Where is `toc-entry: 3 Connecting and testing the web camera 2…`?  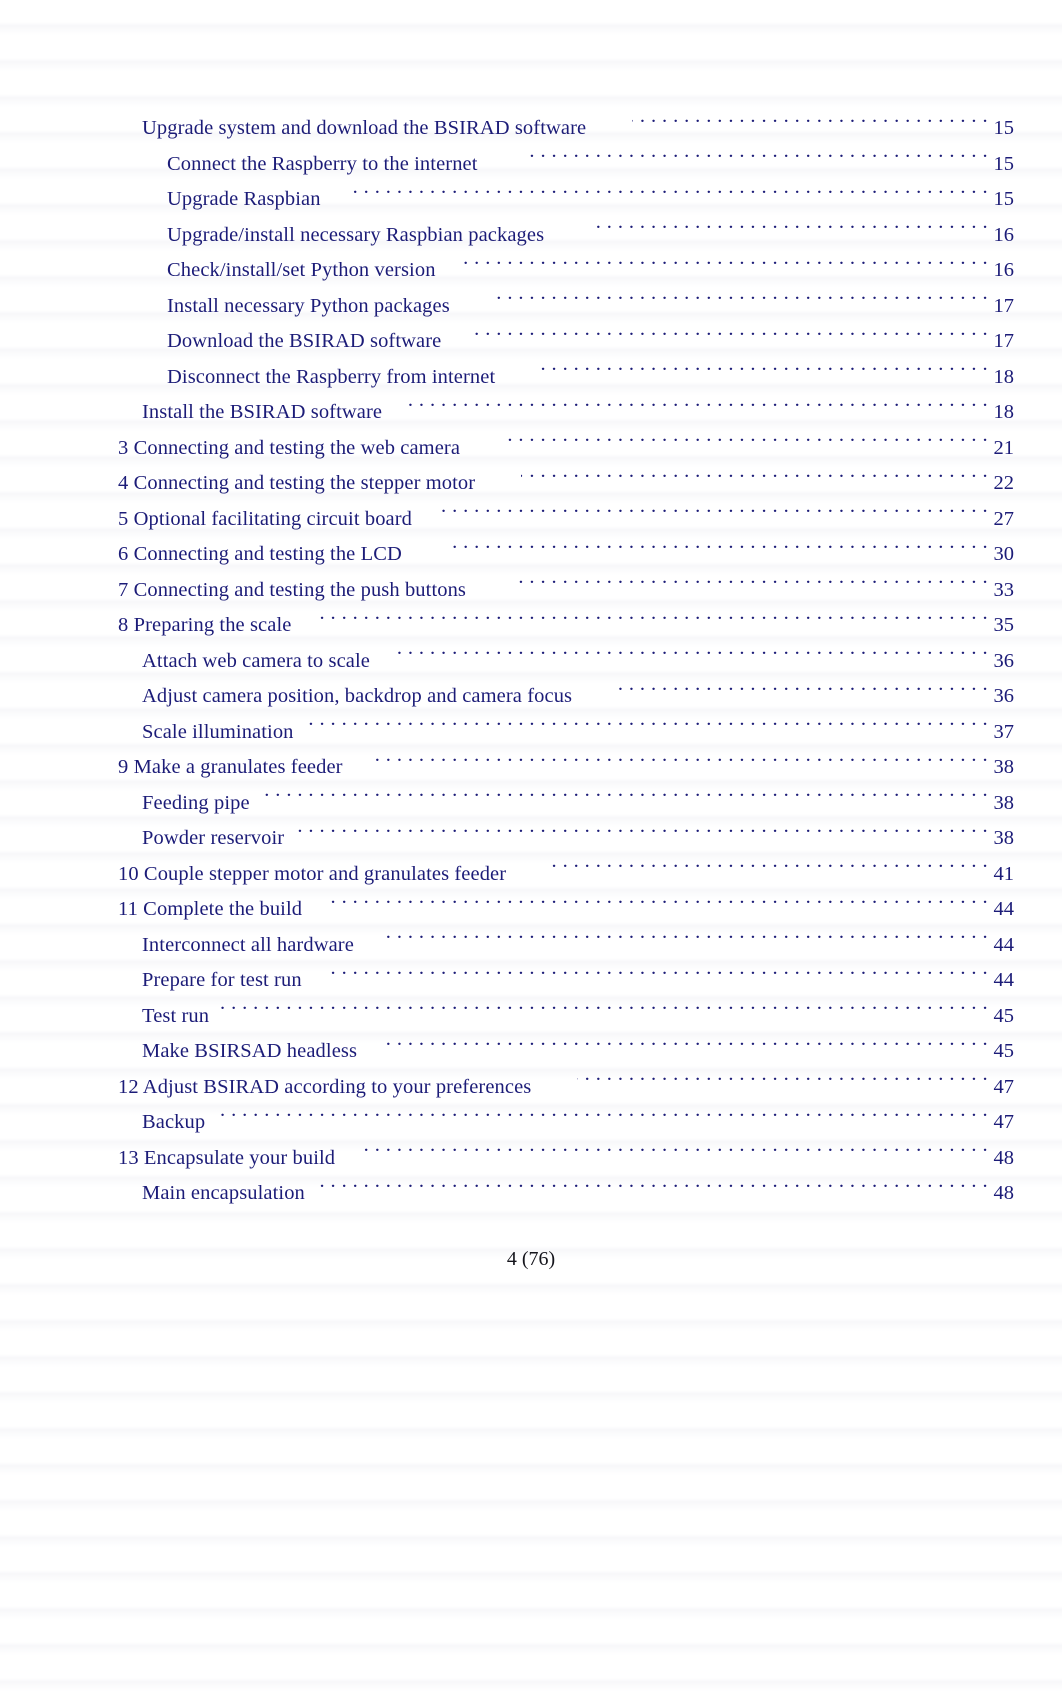
toc-entry: 3 Connecting and testing the web camera 2… is located at coordinates (531, 449).